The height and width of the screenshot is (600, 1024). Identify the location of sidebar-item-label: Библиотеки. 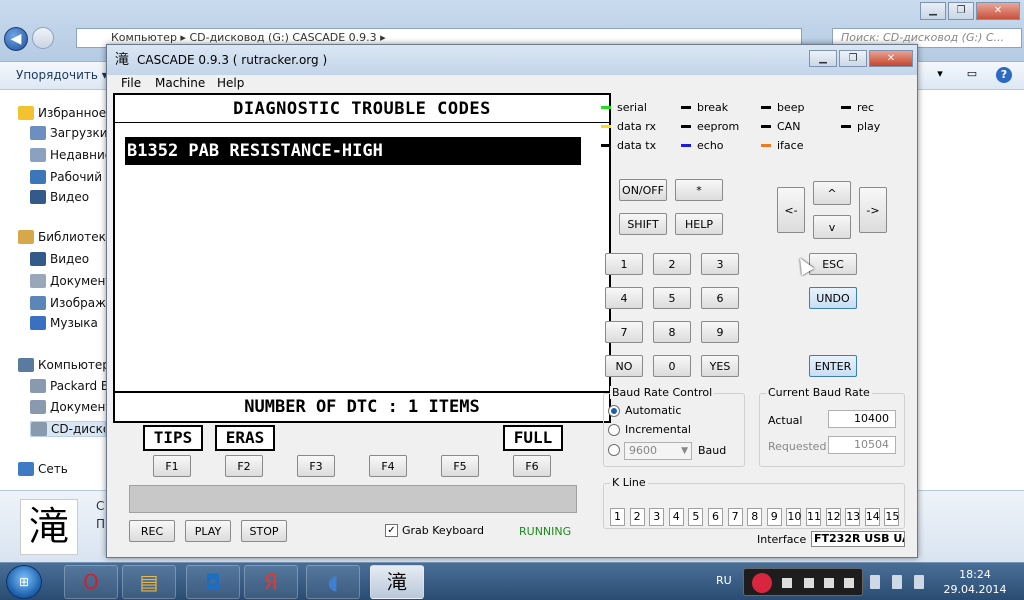
(72, 237).